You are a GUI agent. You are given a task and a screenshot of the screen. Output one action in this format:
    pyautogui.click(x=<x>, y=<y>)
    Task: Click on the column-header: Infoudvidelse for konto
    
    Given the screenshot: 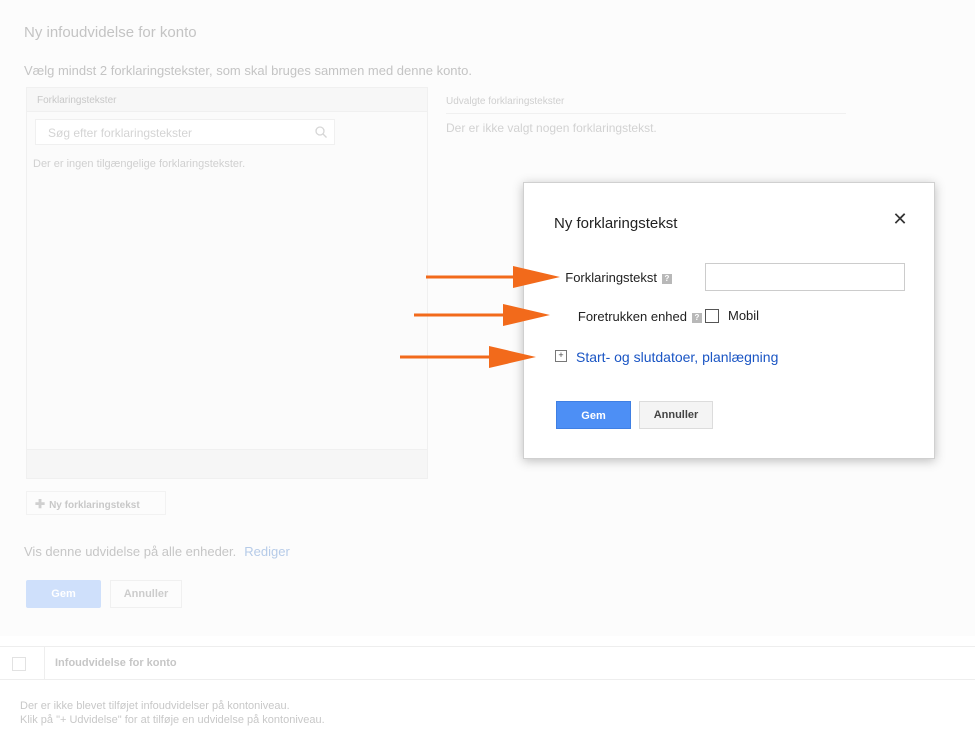 What is the action you would take?
    pyautogui.click(x=116, y=663)
    